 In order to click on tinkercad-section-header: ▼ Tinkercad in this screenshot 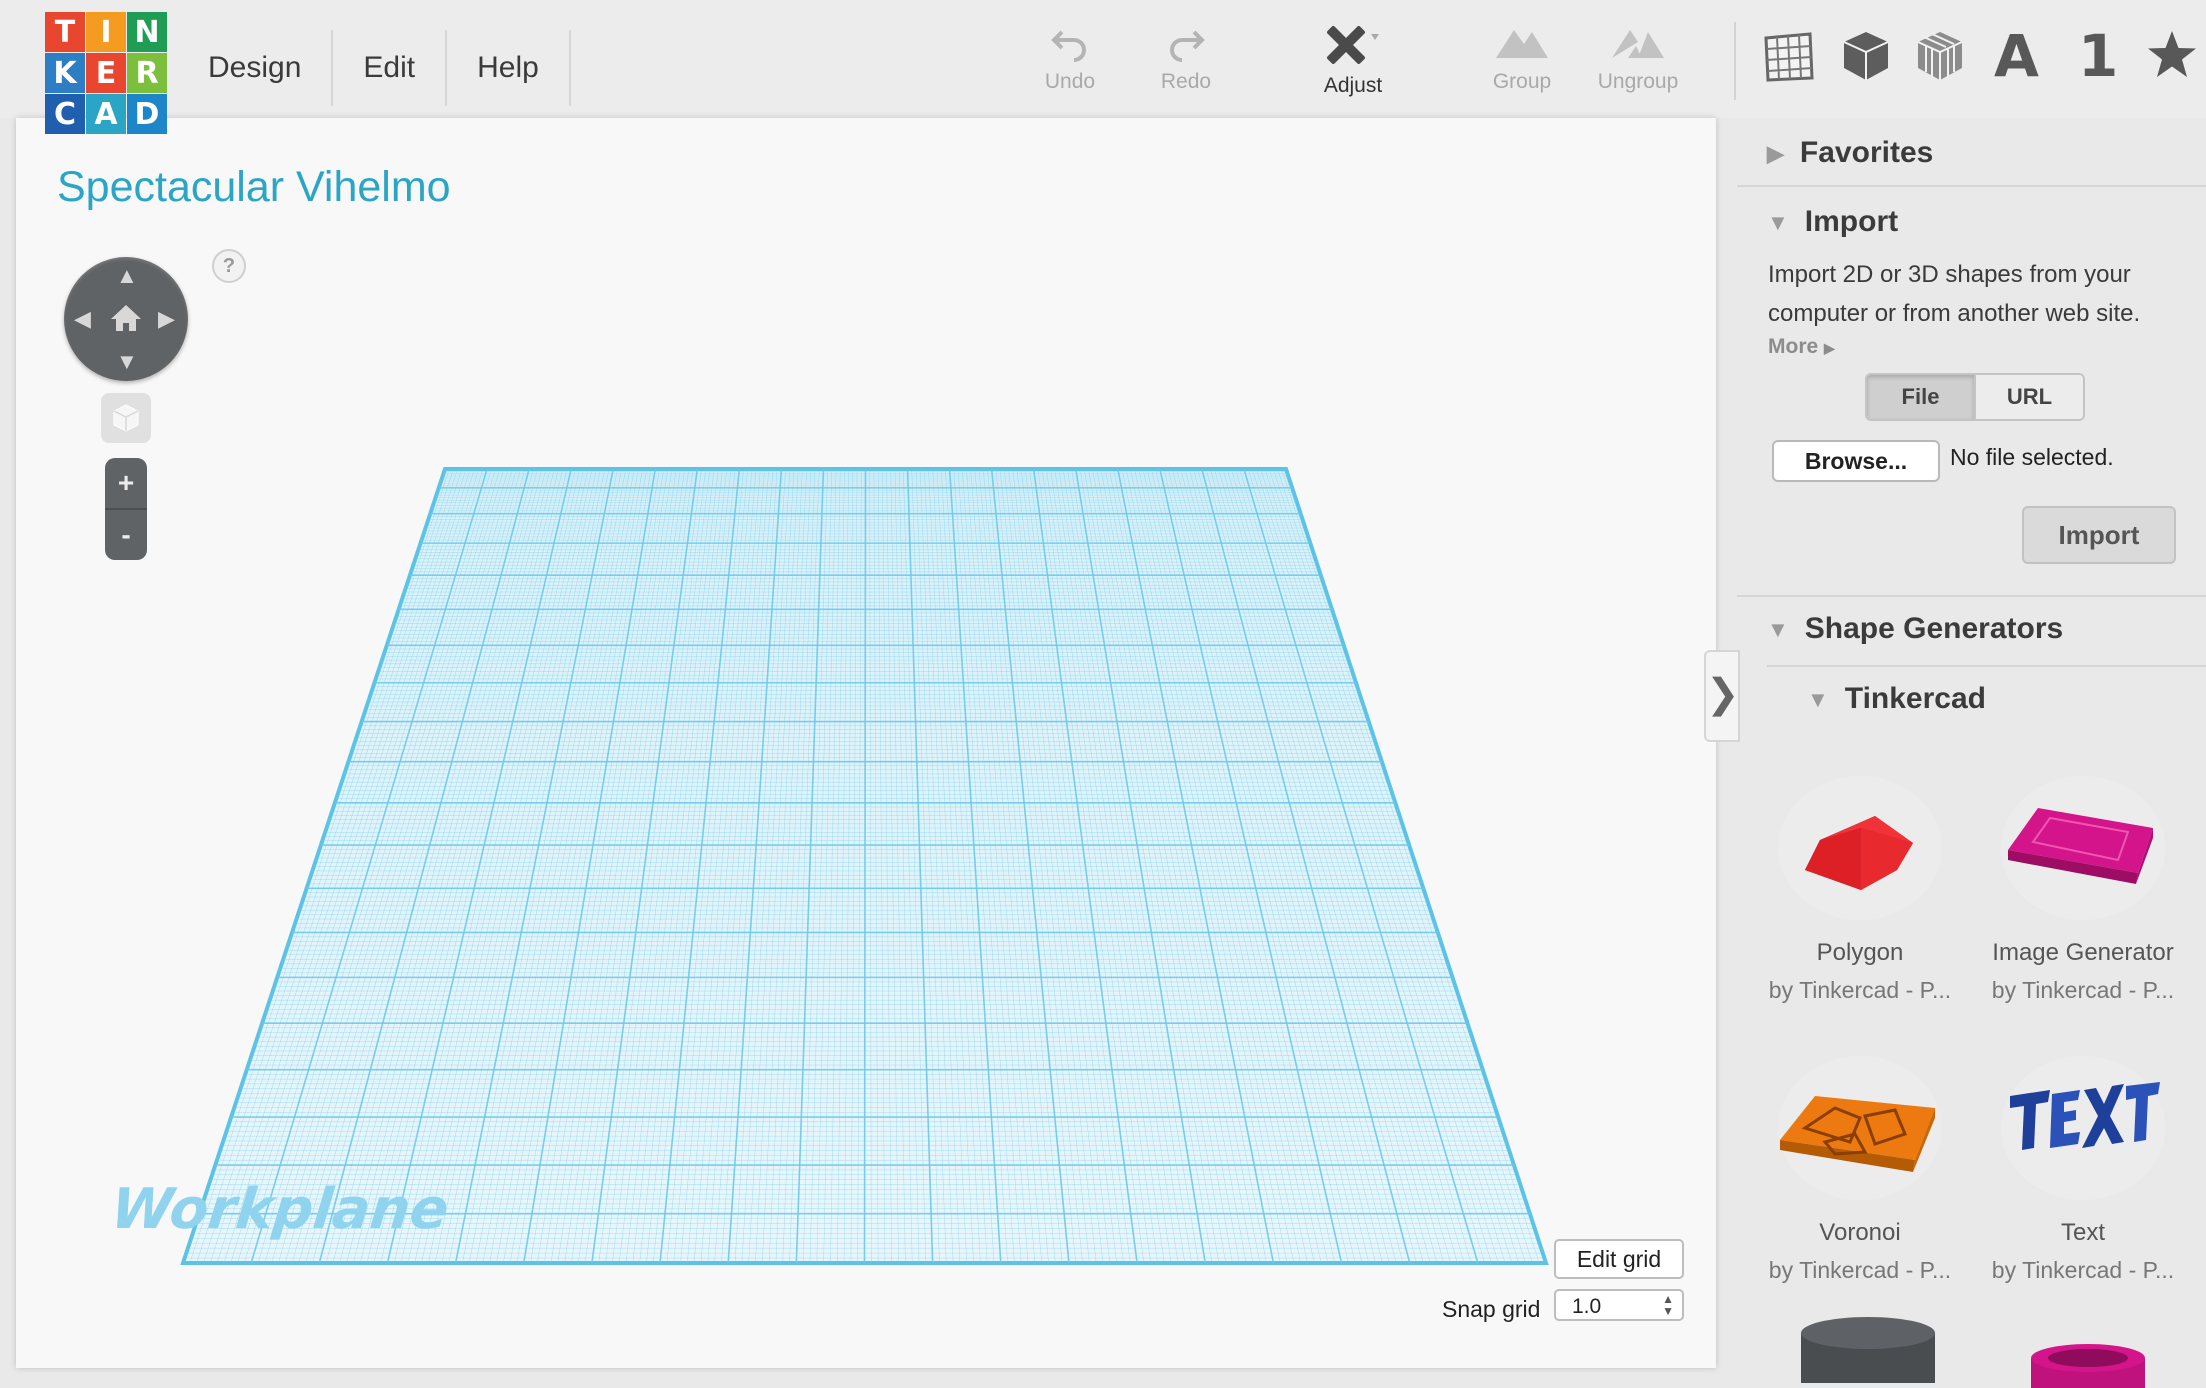, I will do `click(1881, 699)`.